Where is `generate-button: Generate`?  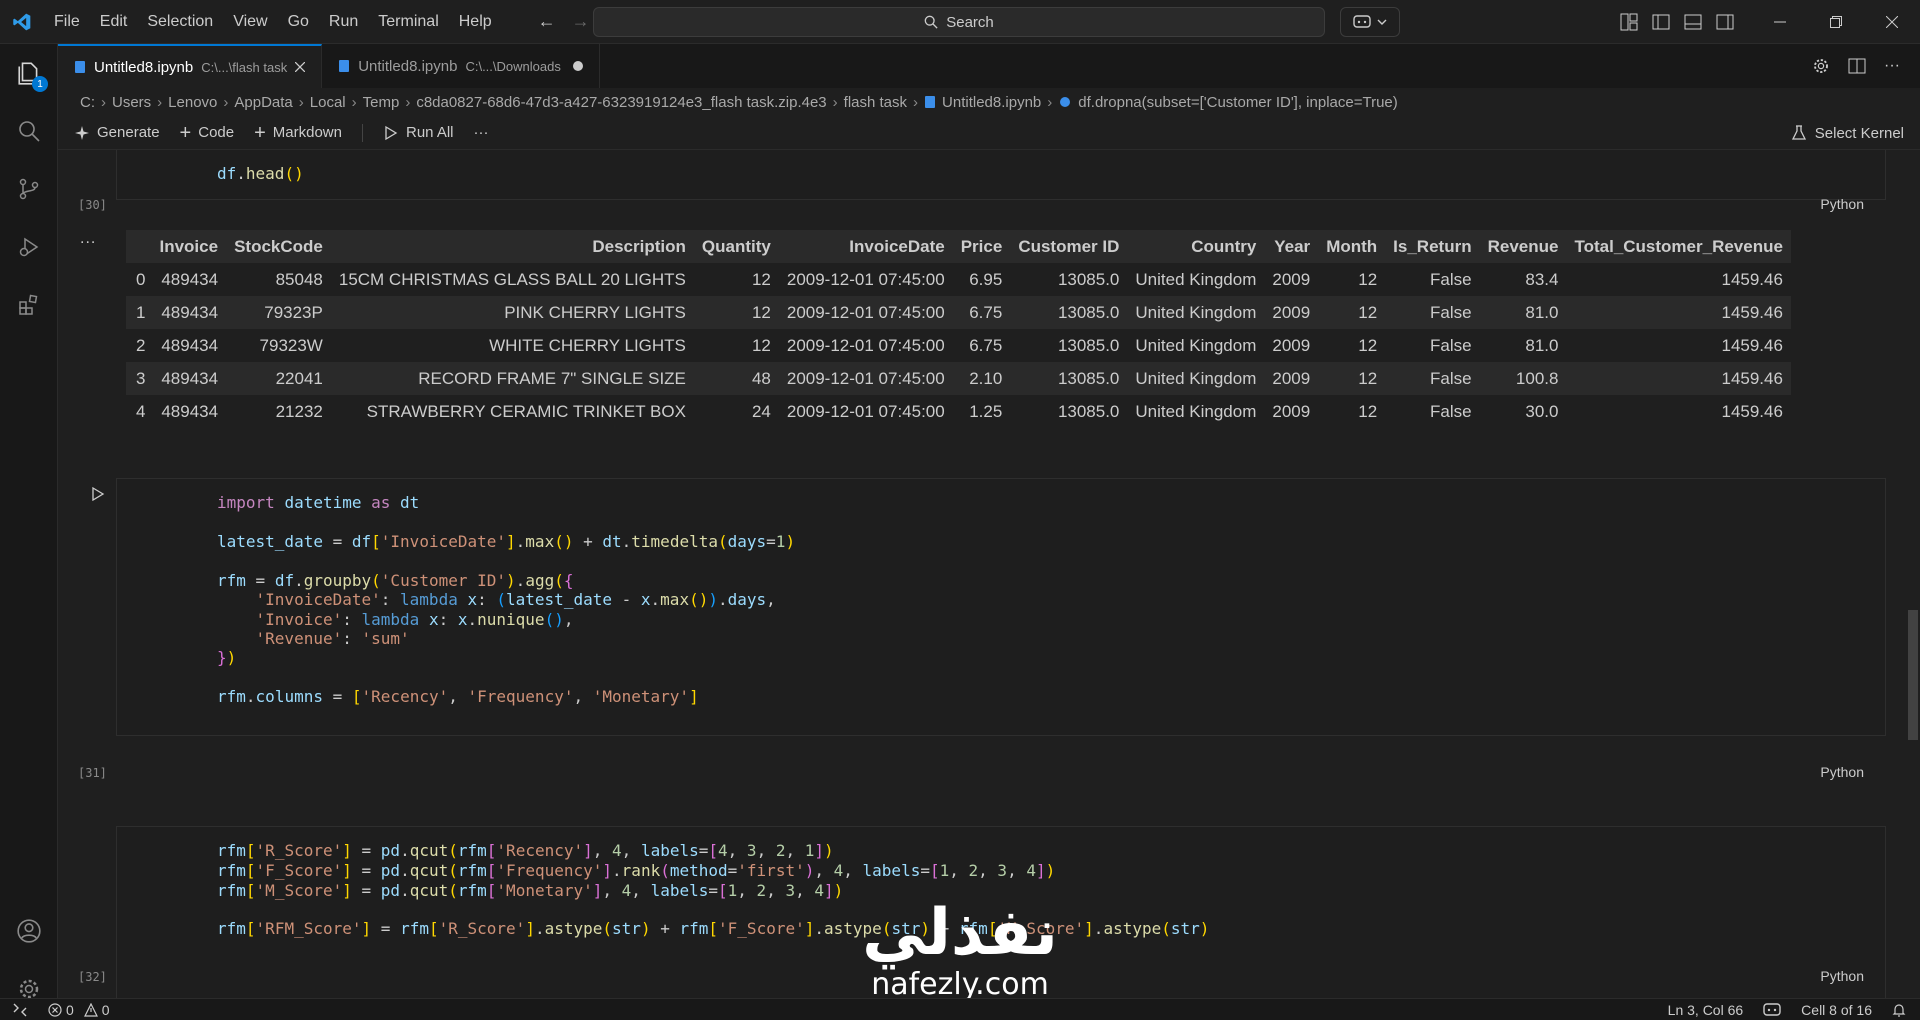
generate-button: Generate is located at coordinates (117, 132).